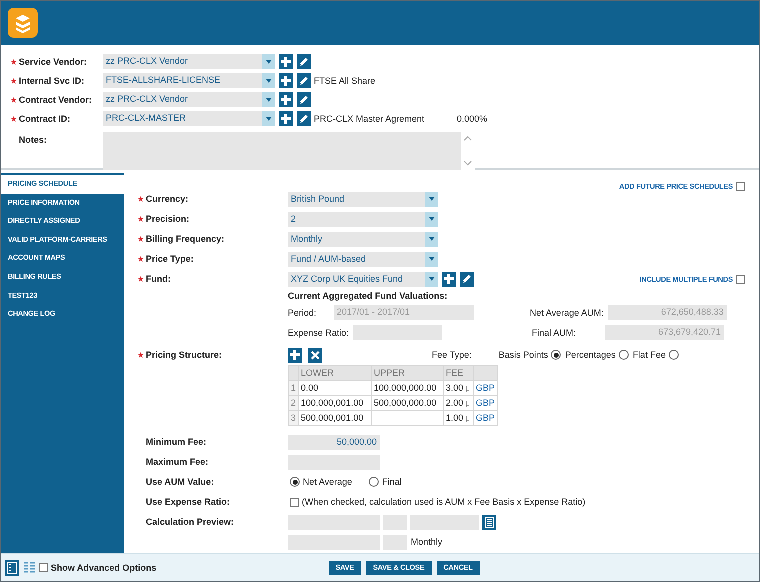  Describe the element at coordinates (363, 239) in the screenshot. I see `dropdown-field: Monthly` at that location.